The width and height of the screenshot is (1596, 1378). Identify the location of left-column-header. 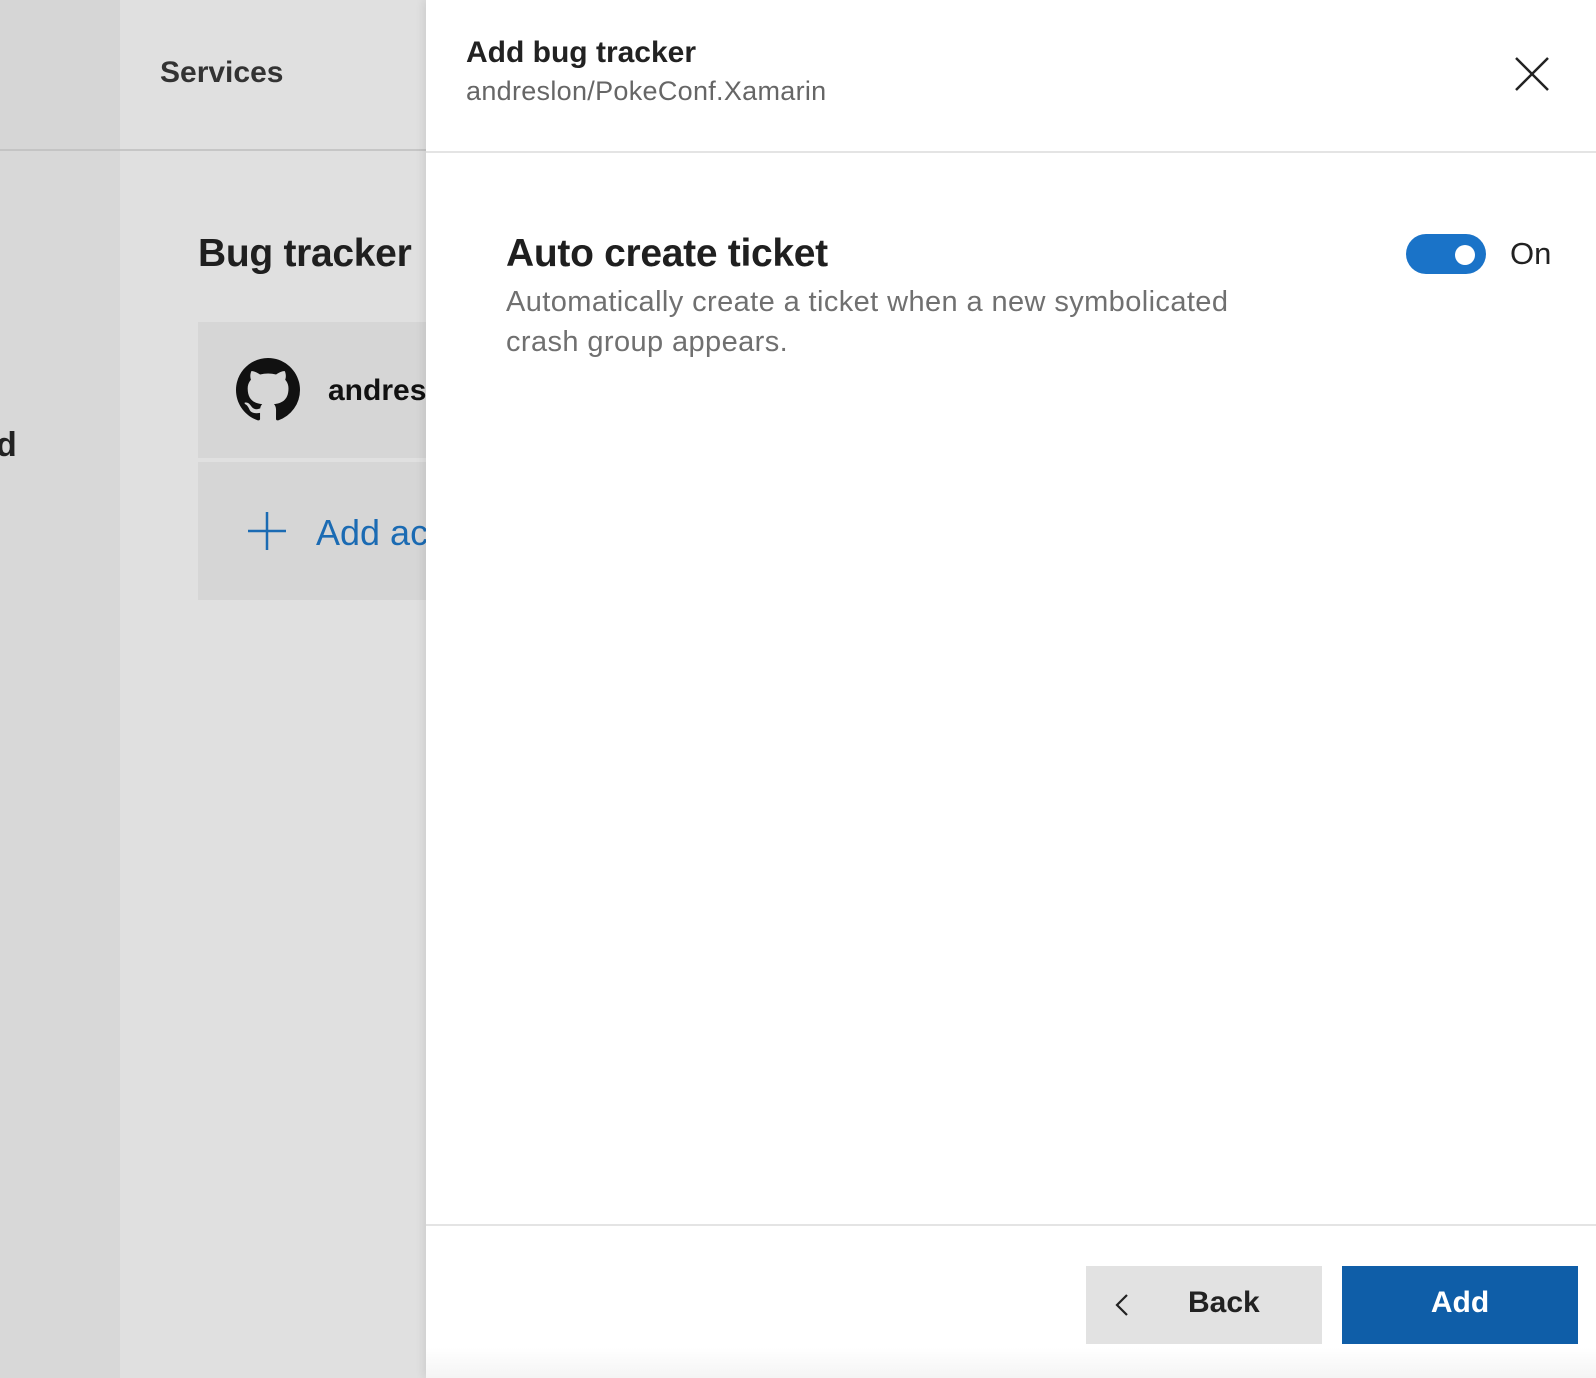
(60, 75).